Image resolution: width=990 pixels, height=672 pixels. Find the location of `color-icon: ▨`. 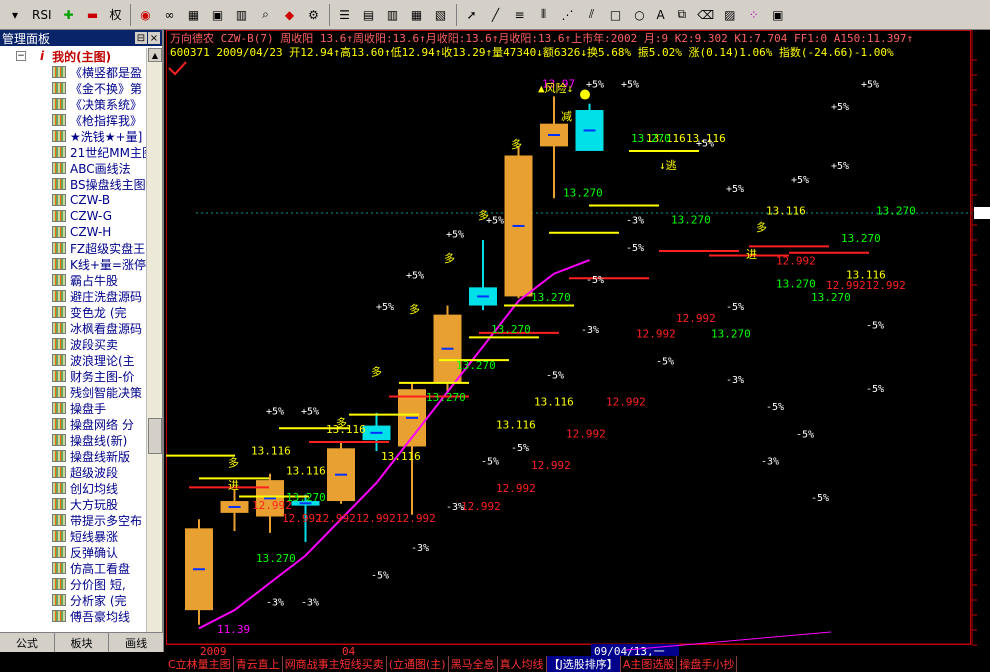

color-icon: ▨ is located at coordinates (730, 15).